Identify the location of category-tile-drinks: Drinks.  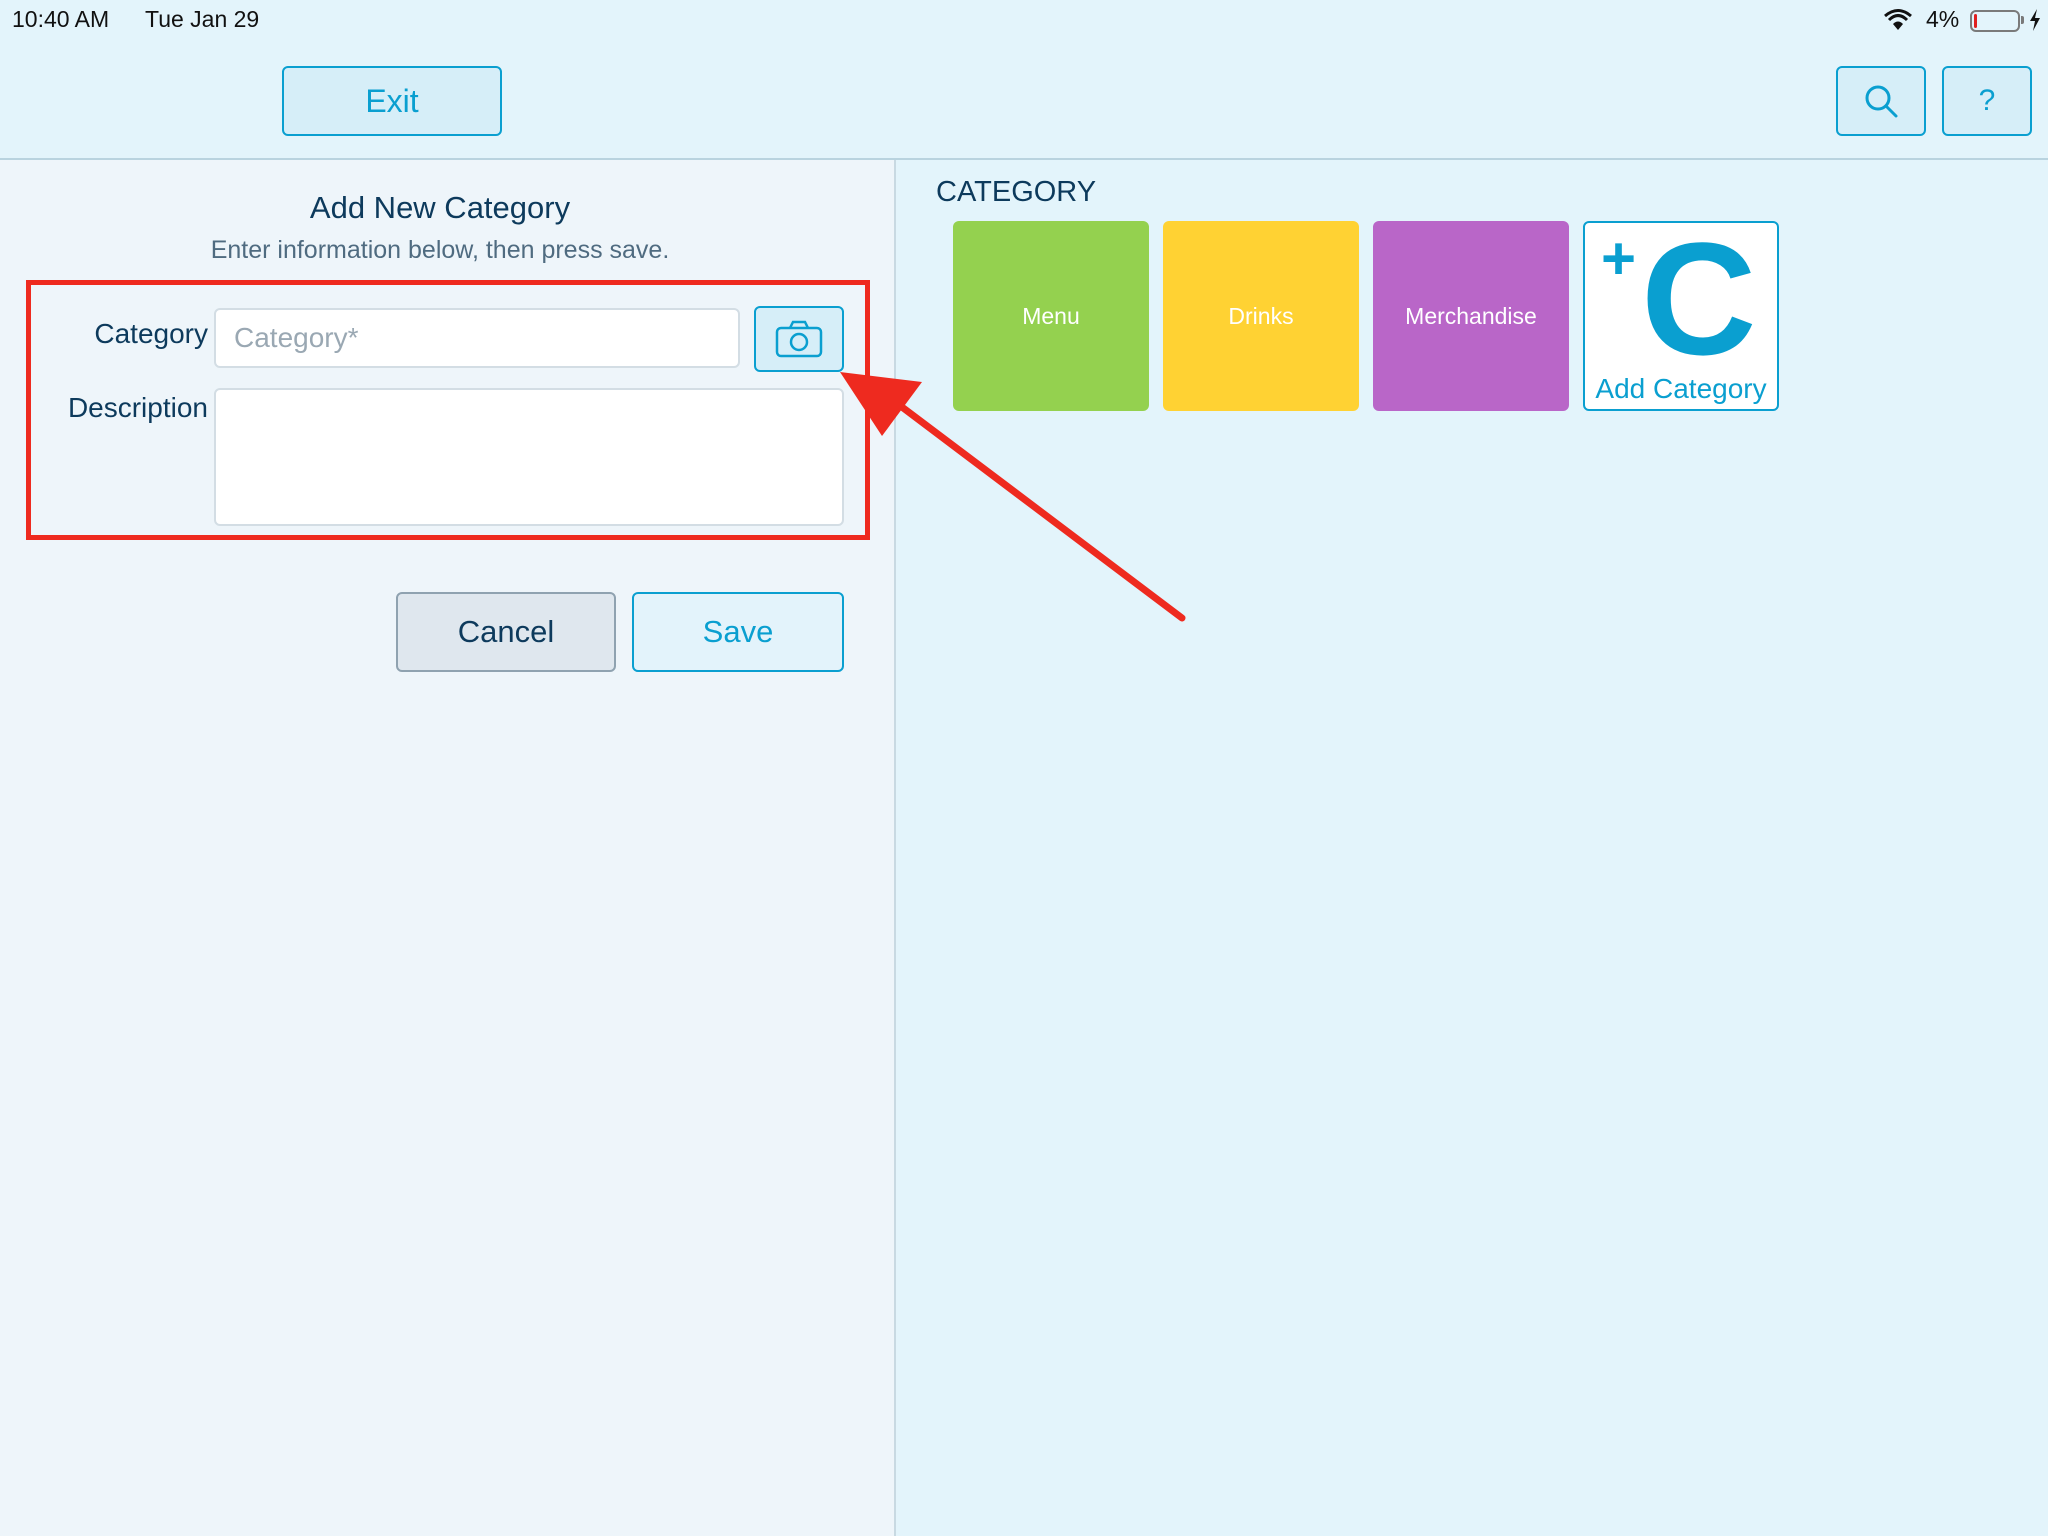
(1261, 316).